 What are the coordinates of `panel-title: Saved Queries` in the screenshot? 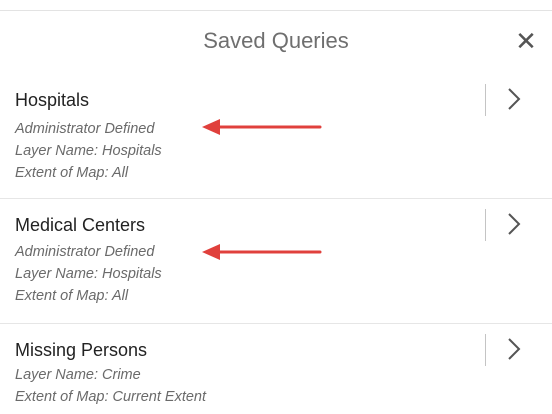 It's located at (276, 40).